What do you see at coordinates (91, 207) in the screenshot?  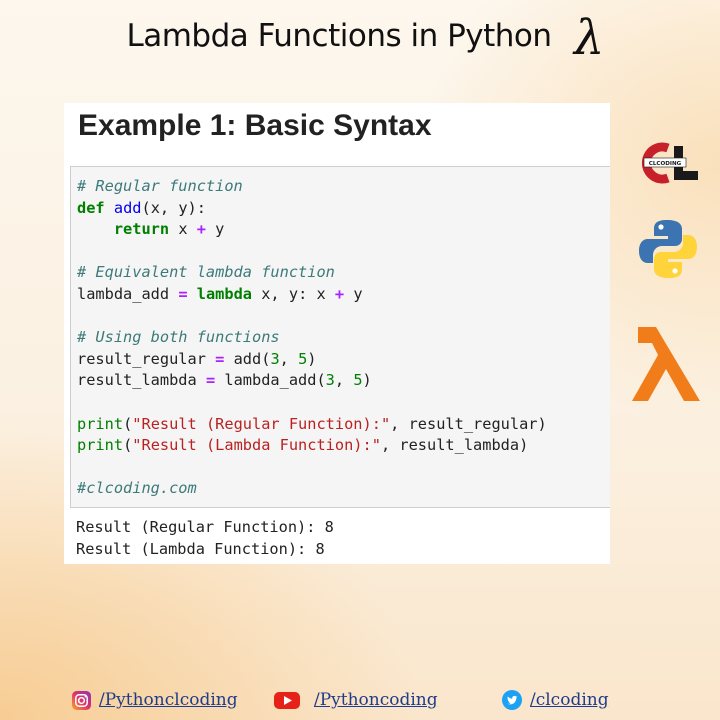 I see `code-token: def` at bounding box center [91, 207].